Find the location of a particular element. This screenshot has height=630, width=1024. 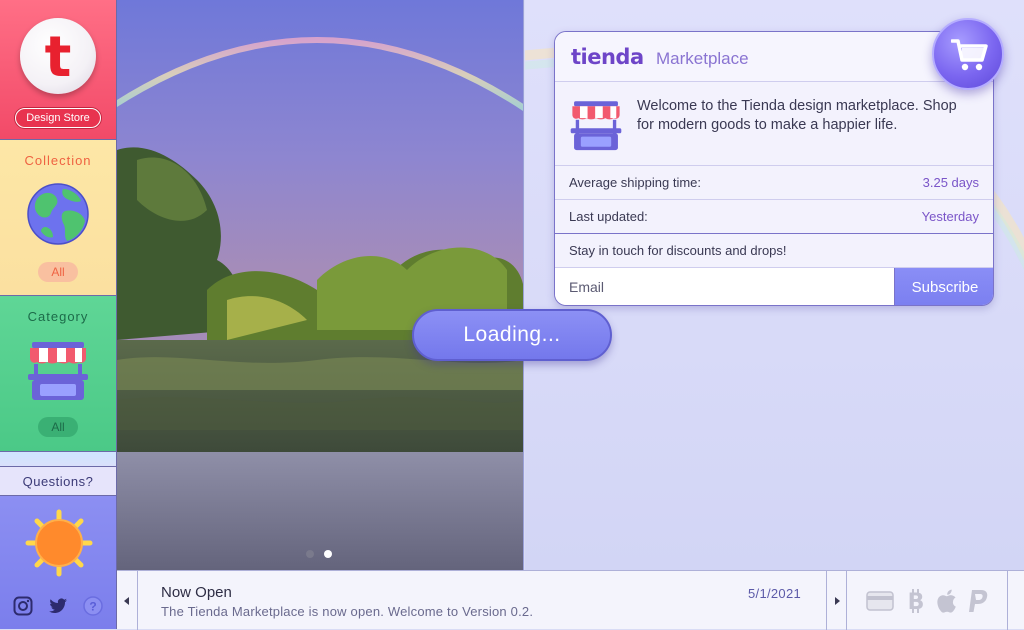

logo-letter: t is located at coordinates (58, 57).